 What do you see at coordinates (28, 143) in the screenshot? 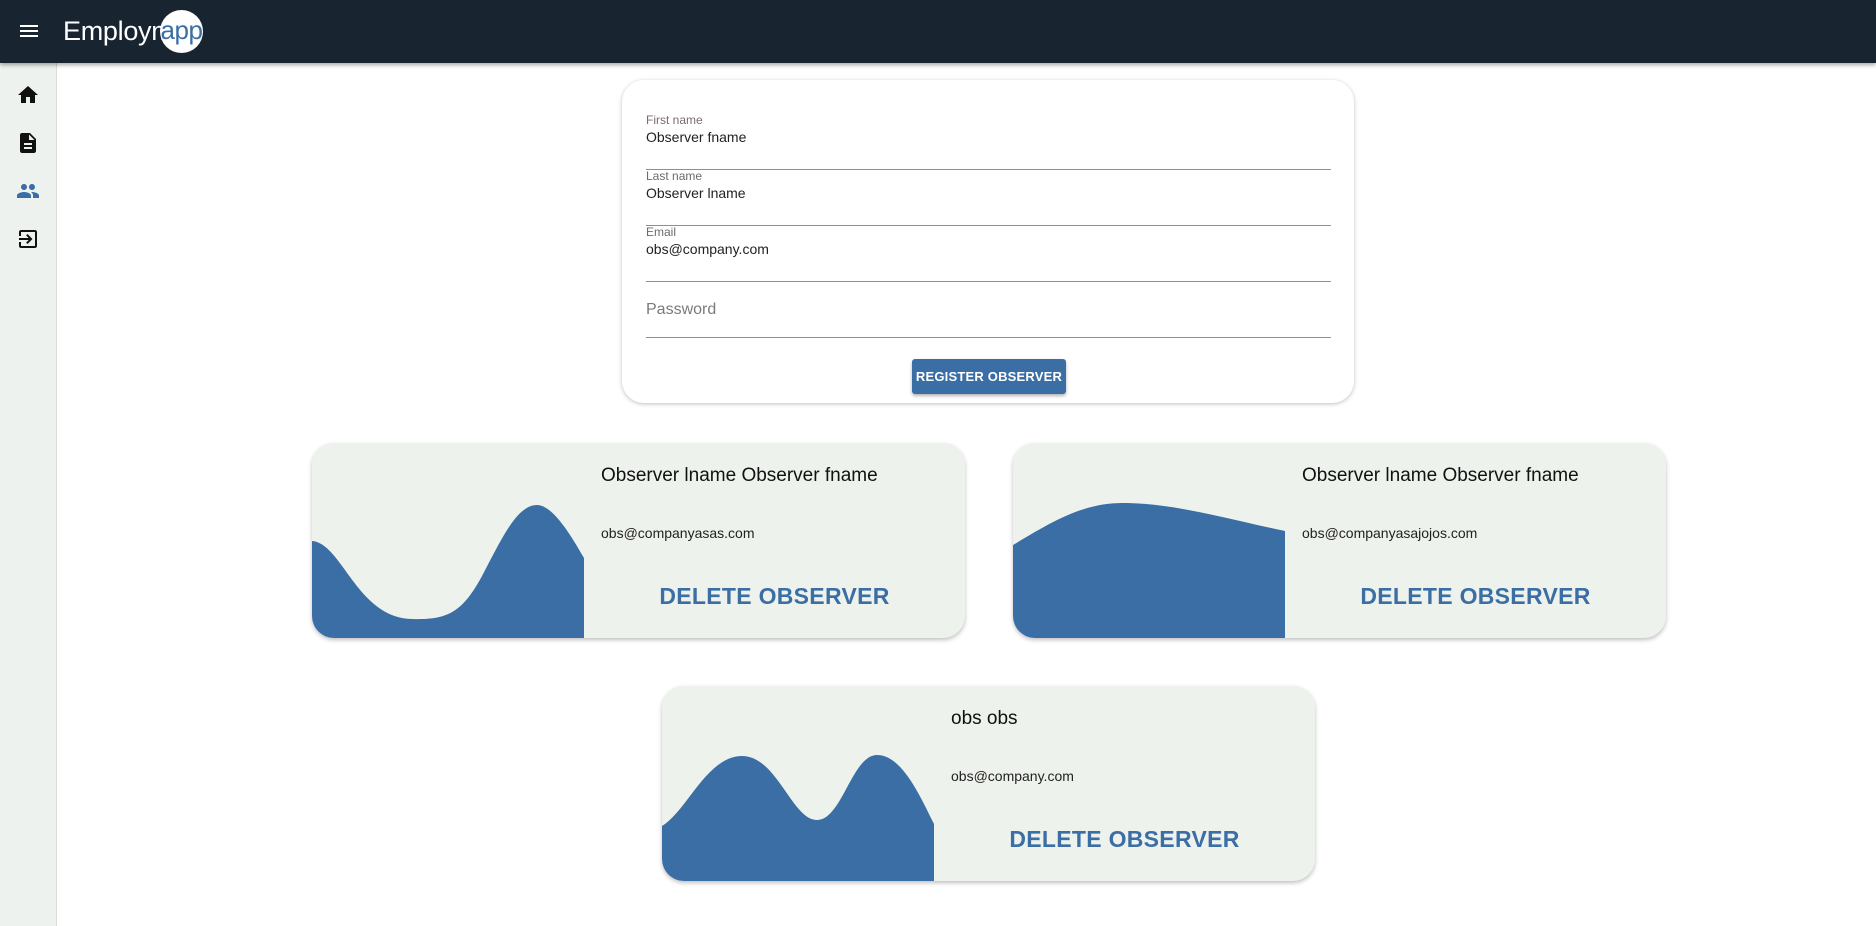
I see `document-icon` at bounding box center [28, 143].